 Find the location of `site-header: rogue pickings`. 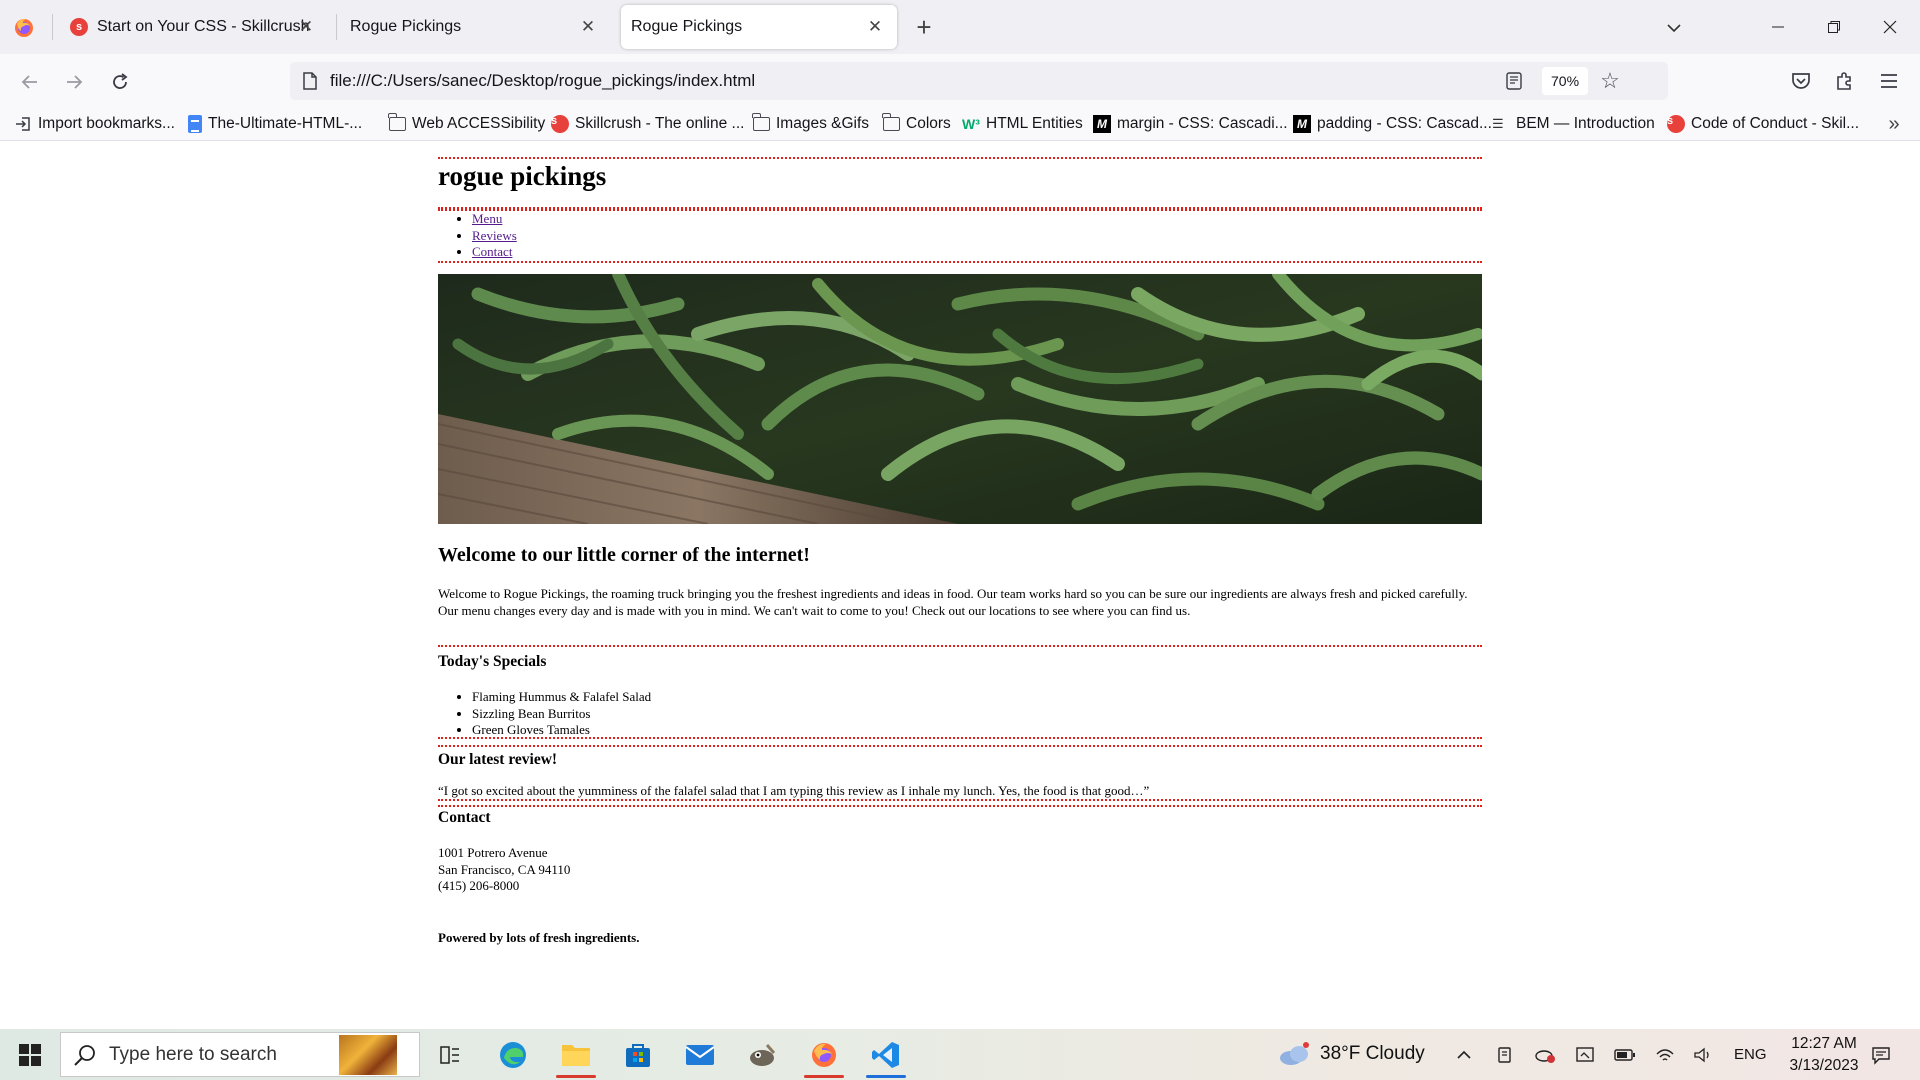

site-header: rogue pickings is located at coordinates (960, 183).